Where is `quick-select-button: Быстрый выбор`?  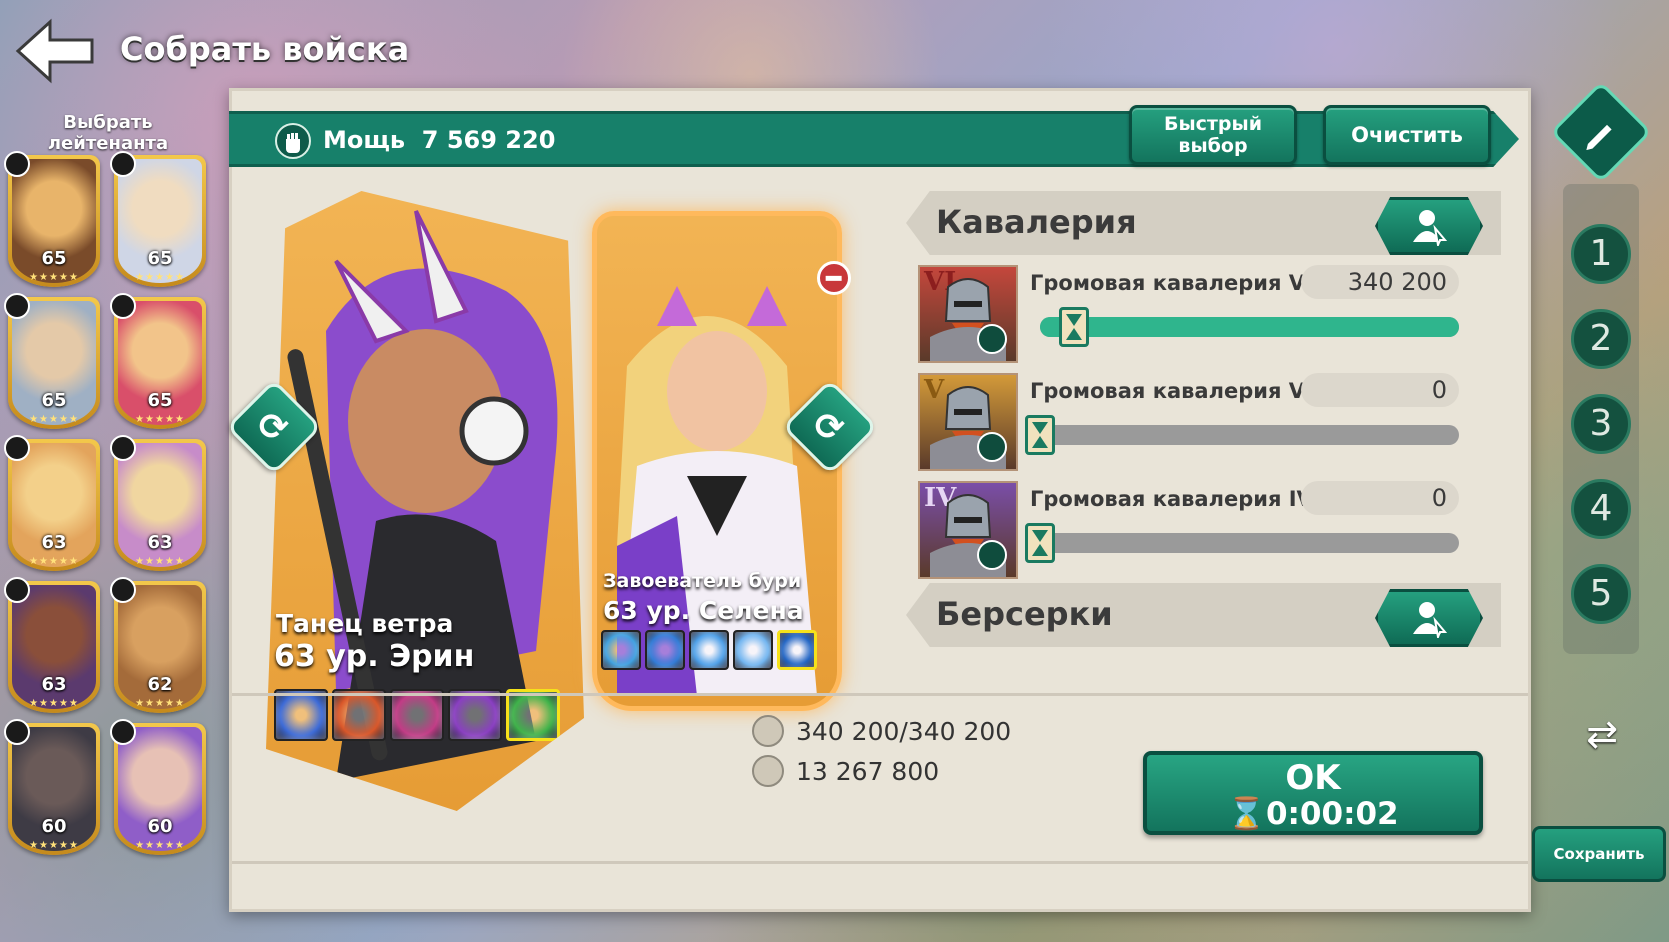 quick-select-button: Быстрый выбор is located at coordinates (1213, 135).